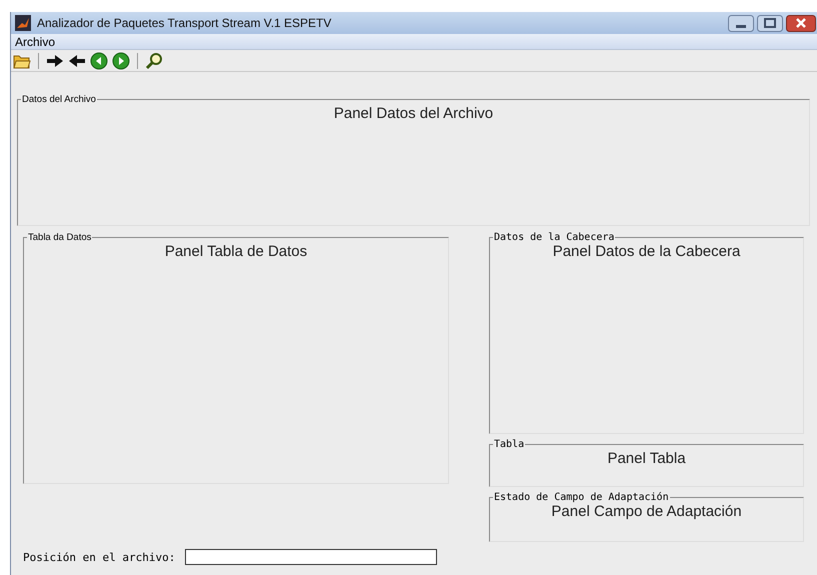 The width and height of the screenshot is (817, 575). What do you see at coordinates (646, 511) in the screenshot?
I see `panel-label: Panel Campo de Adaptación` at bounding box center [646, 511].